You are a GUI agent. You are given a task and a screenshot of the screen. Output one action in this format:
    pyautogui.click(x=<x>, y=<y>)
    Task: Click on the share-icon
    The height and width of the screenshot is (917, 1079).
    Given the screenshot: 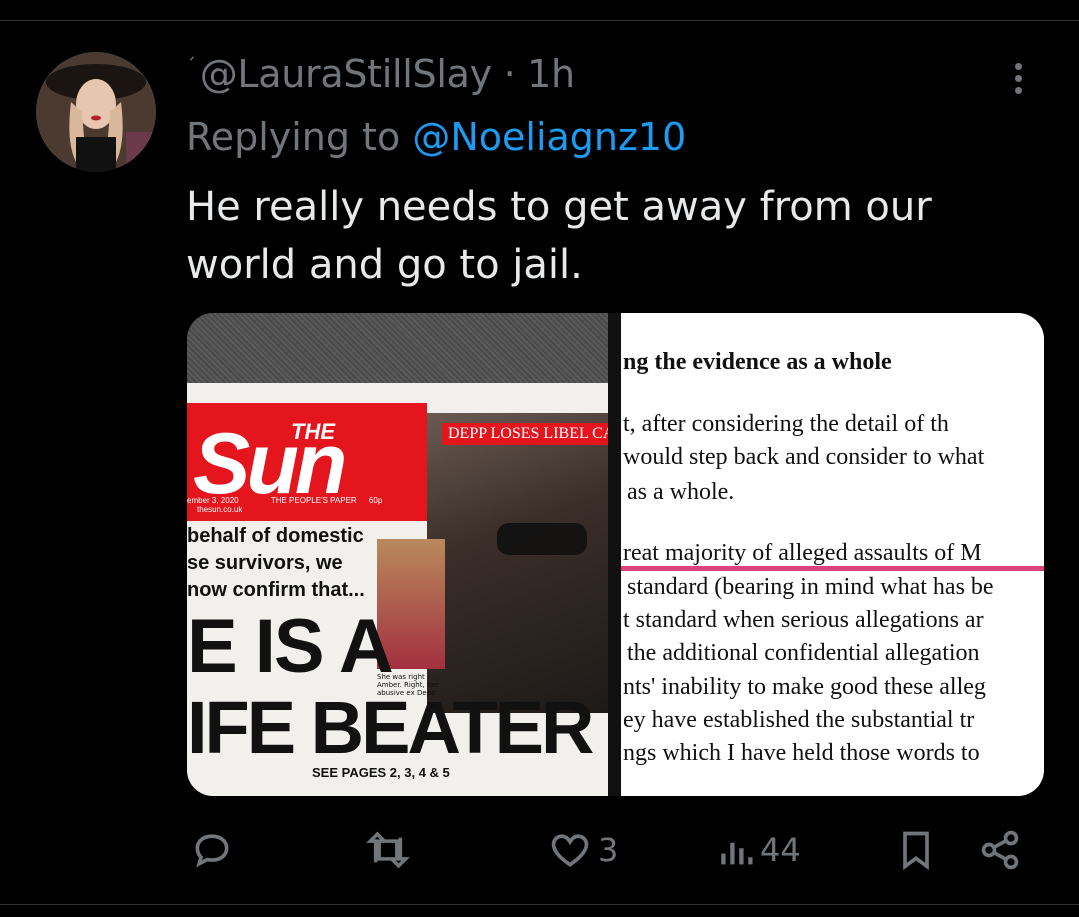 What is the action you would take?
    pyautogui.click(x=1000, y=850)
    